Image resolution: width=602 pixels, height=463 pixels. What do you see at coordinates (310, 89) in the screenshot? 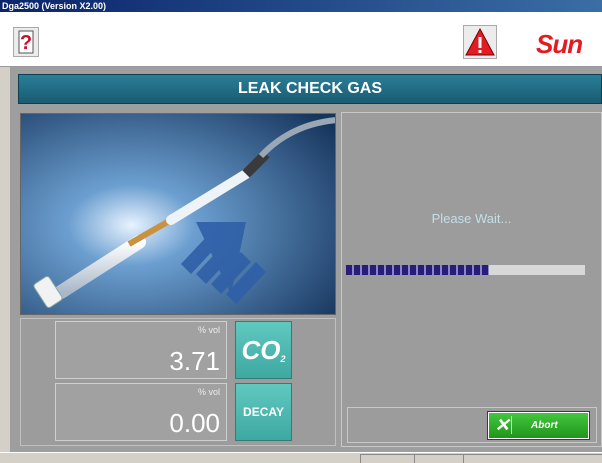
I see `page-title: LEAK CHECK GAS` at bounding box center [310, 89].